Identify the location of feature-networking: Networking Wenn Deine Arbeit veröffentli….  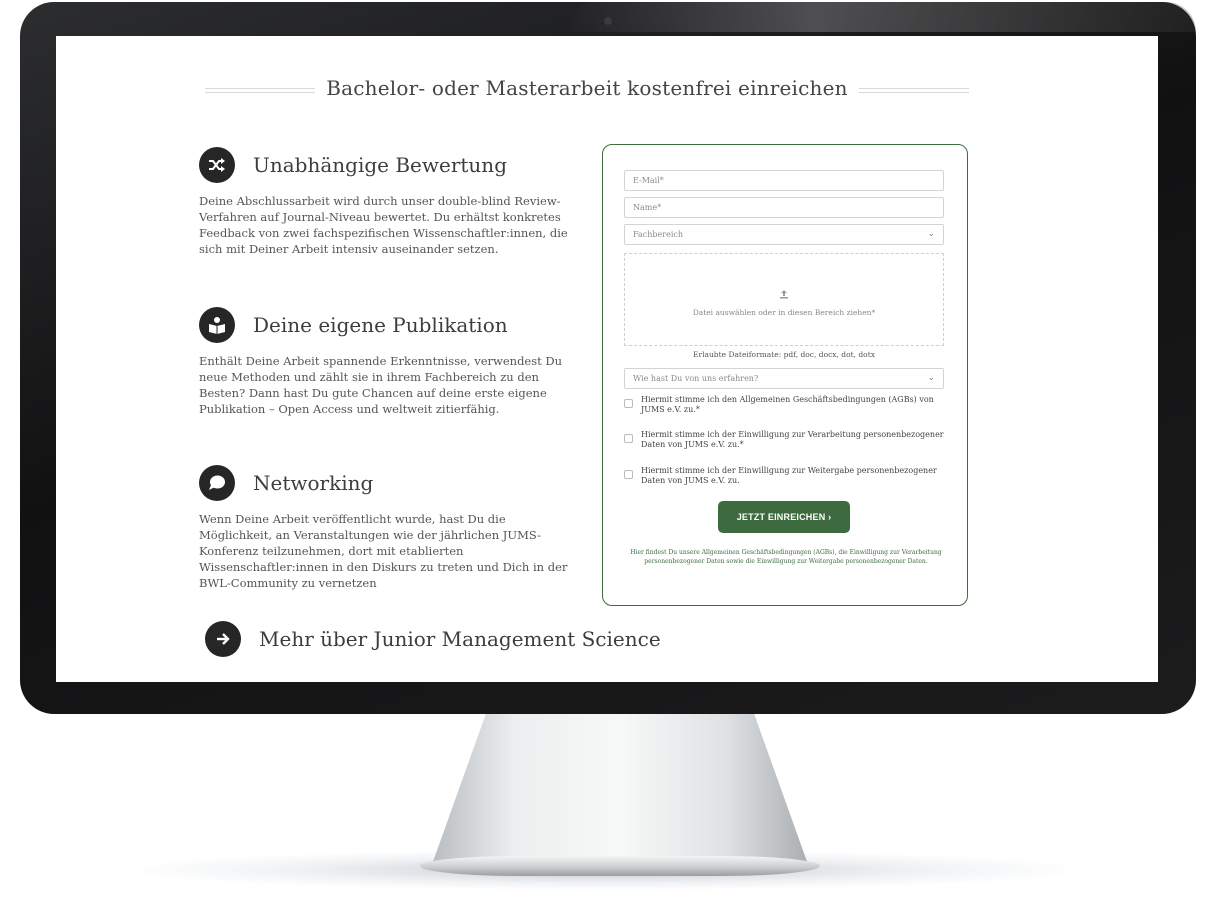
(389, 527).